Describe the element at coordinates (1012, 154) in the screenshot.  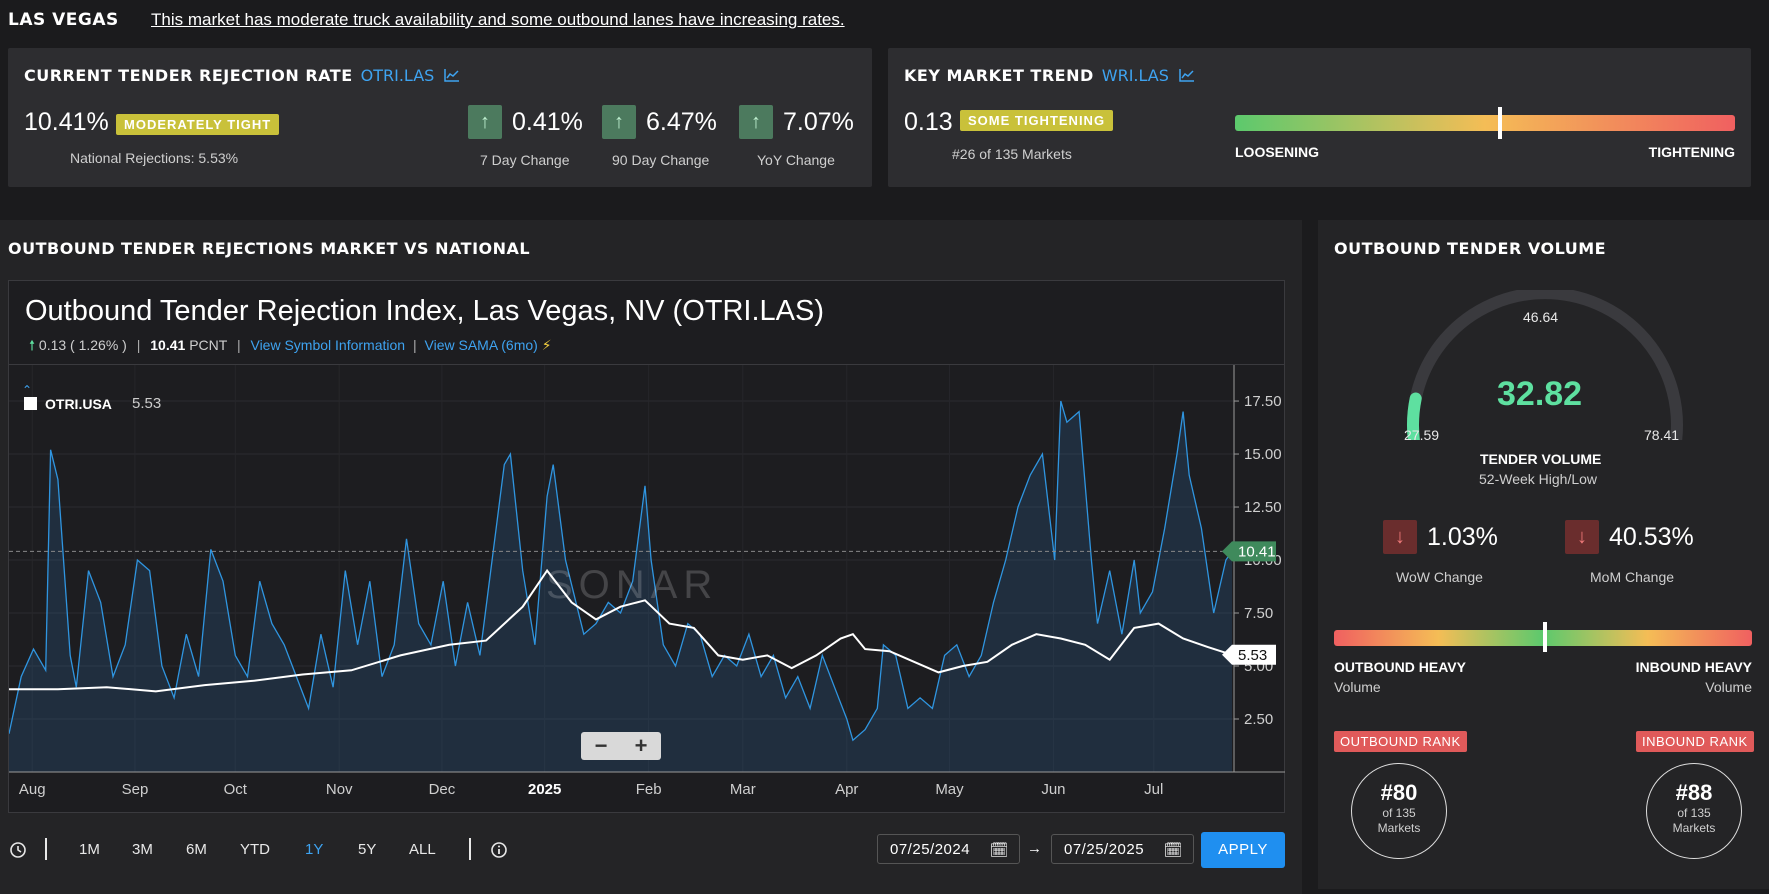
I see `trend-rank: #26 of 135 Markets` at that location.